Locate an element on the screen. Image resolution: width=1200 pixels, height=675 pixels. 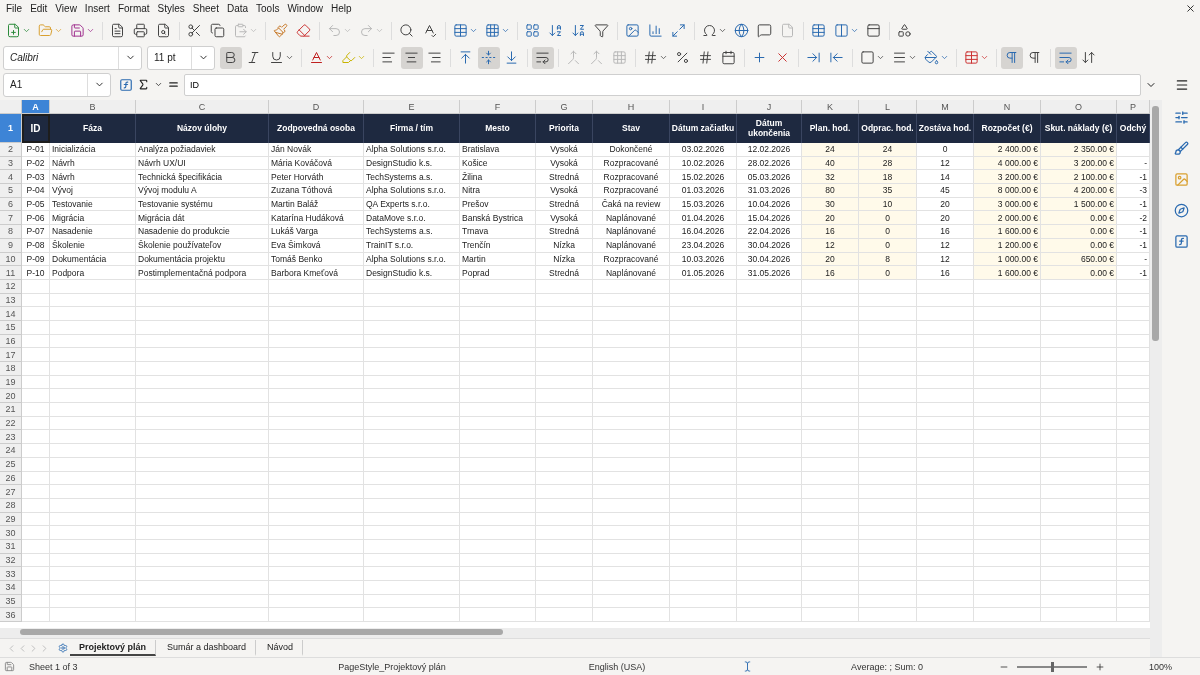
zoom-in-icon is located at coordinates (1100, 666).